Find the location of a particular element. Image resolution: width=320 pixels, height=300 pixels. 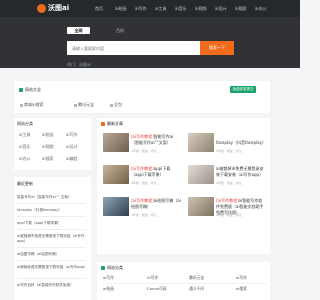

site-cell: 腾讯元宝 is located at coordinates (196, 278).